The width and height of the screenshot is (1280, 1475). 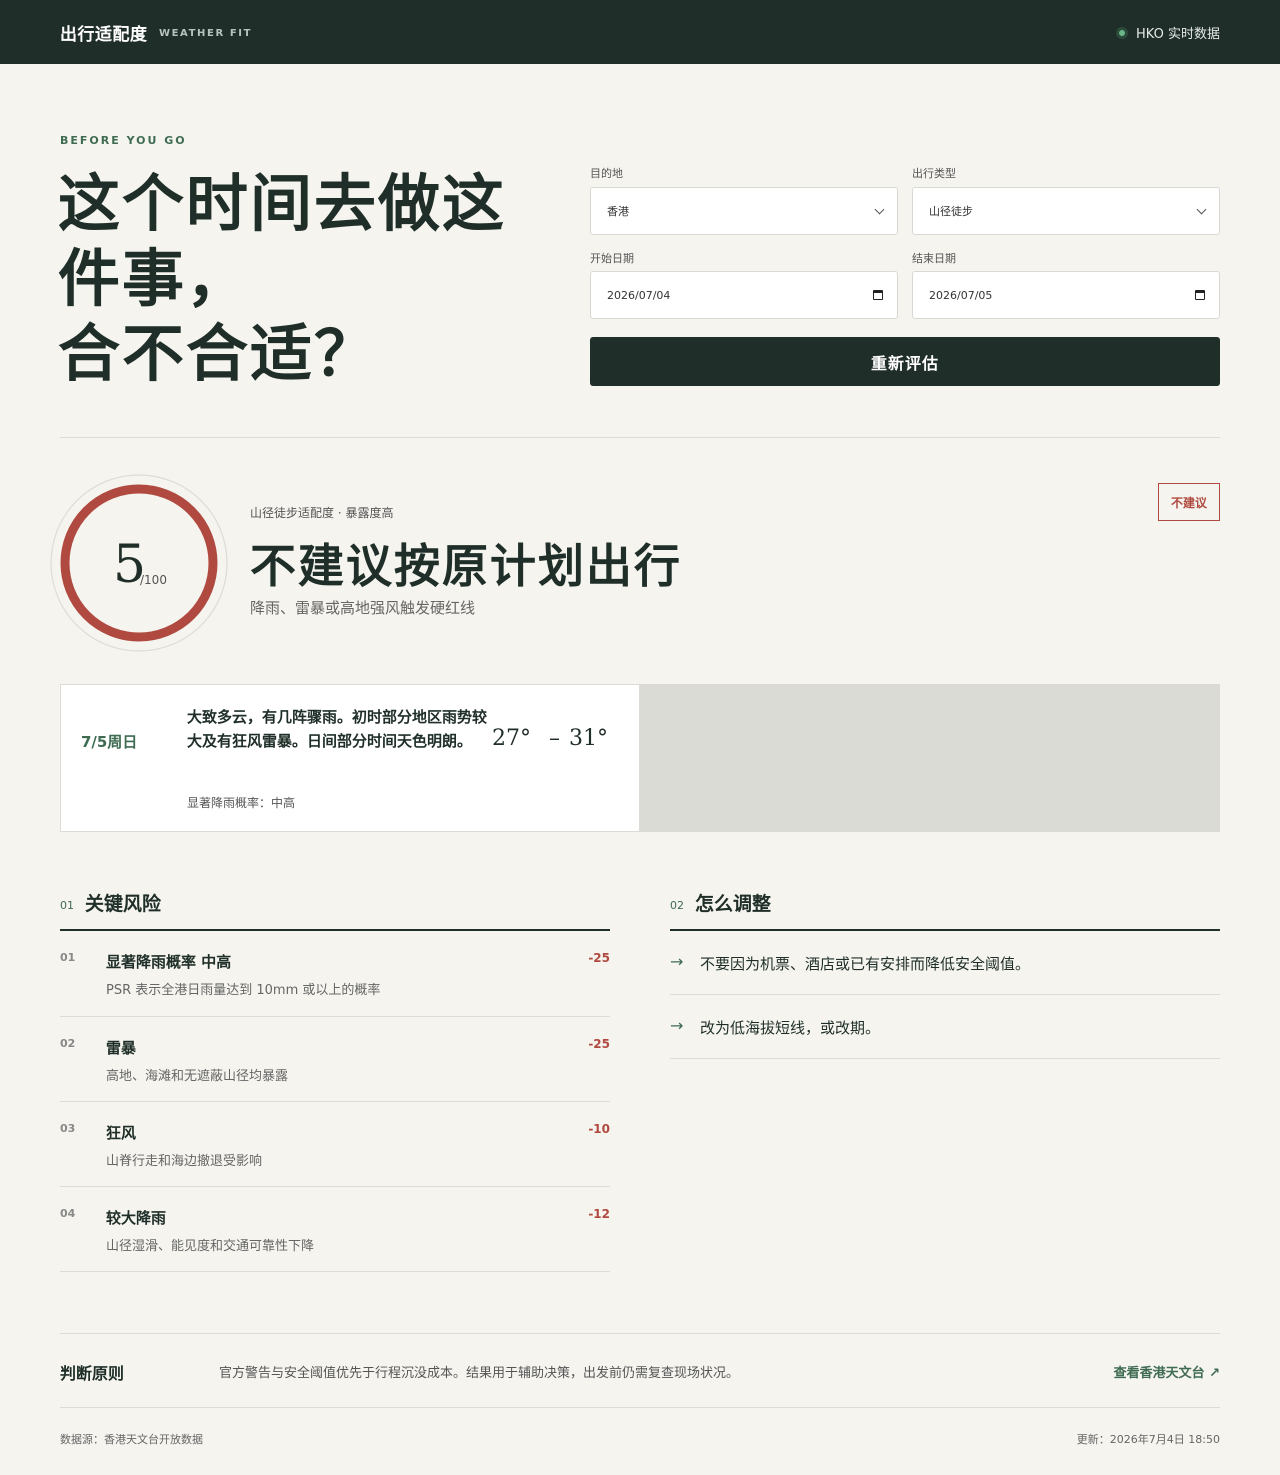 What do you see at coordinates (934, 173) in the screenshot?
I see `trip-type-label: 出行类型` at bounding box center [934, 173].